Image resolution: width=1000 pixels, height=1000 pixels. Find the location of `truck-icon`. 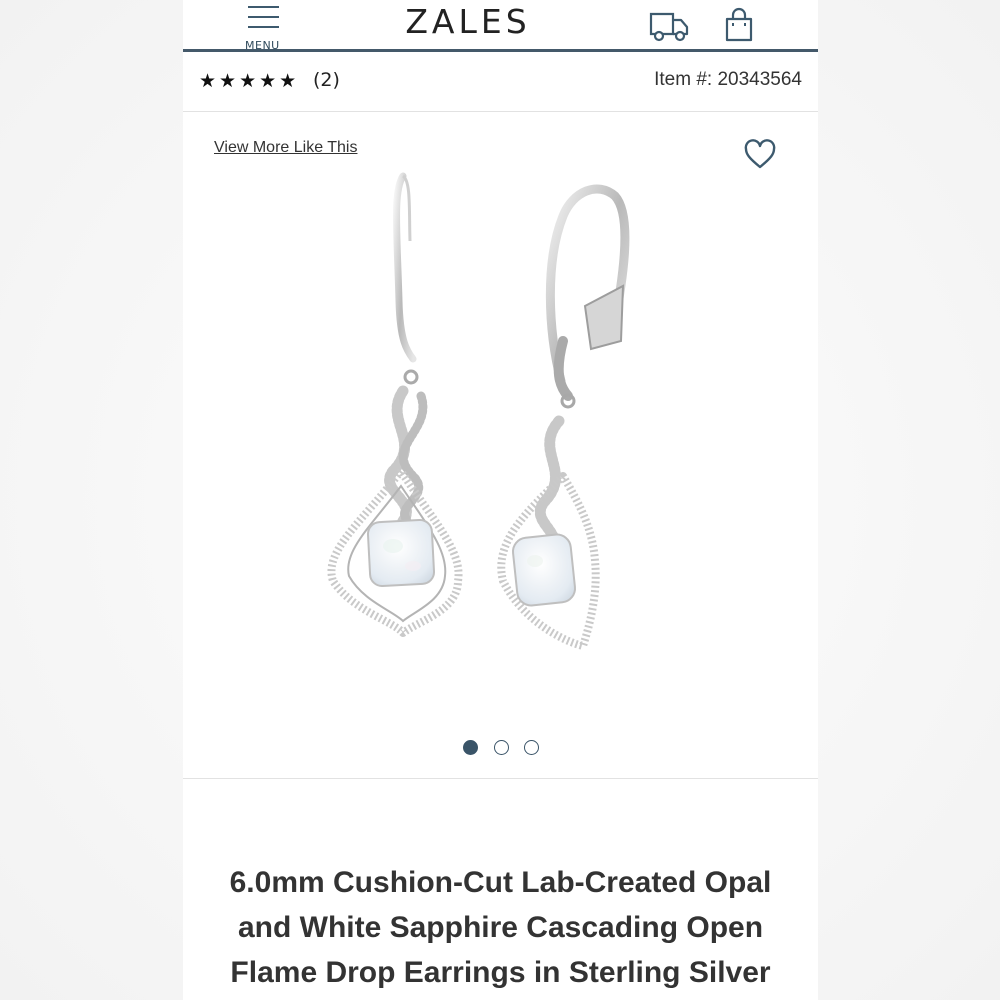

truck-icon is located at coordinates (669, 26).